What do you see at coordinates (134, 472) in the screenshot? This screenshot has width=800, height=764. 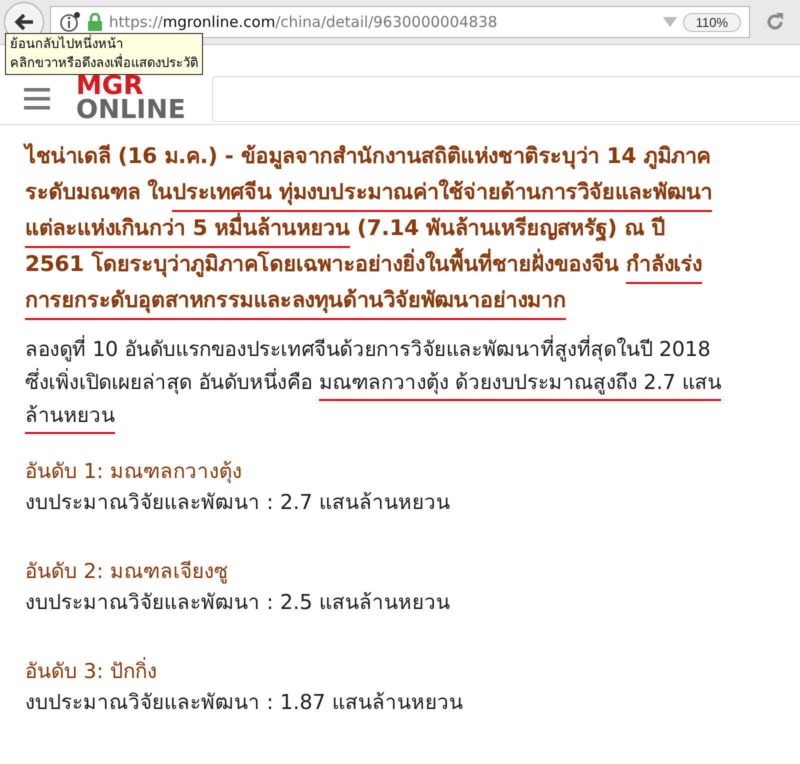 I see `ranking-title: อันดับ 1: มณฑลกวางตุ้ง` at bounding box center [134, 472].